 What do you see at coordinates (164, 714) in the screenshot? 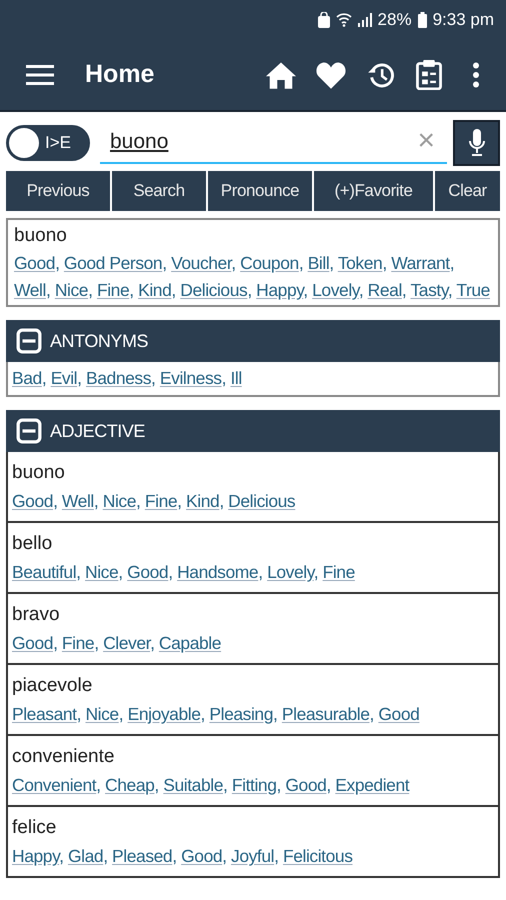
I see `synonym-link: Enjoyable` at bounding box center [164, 714].